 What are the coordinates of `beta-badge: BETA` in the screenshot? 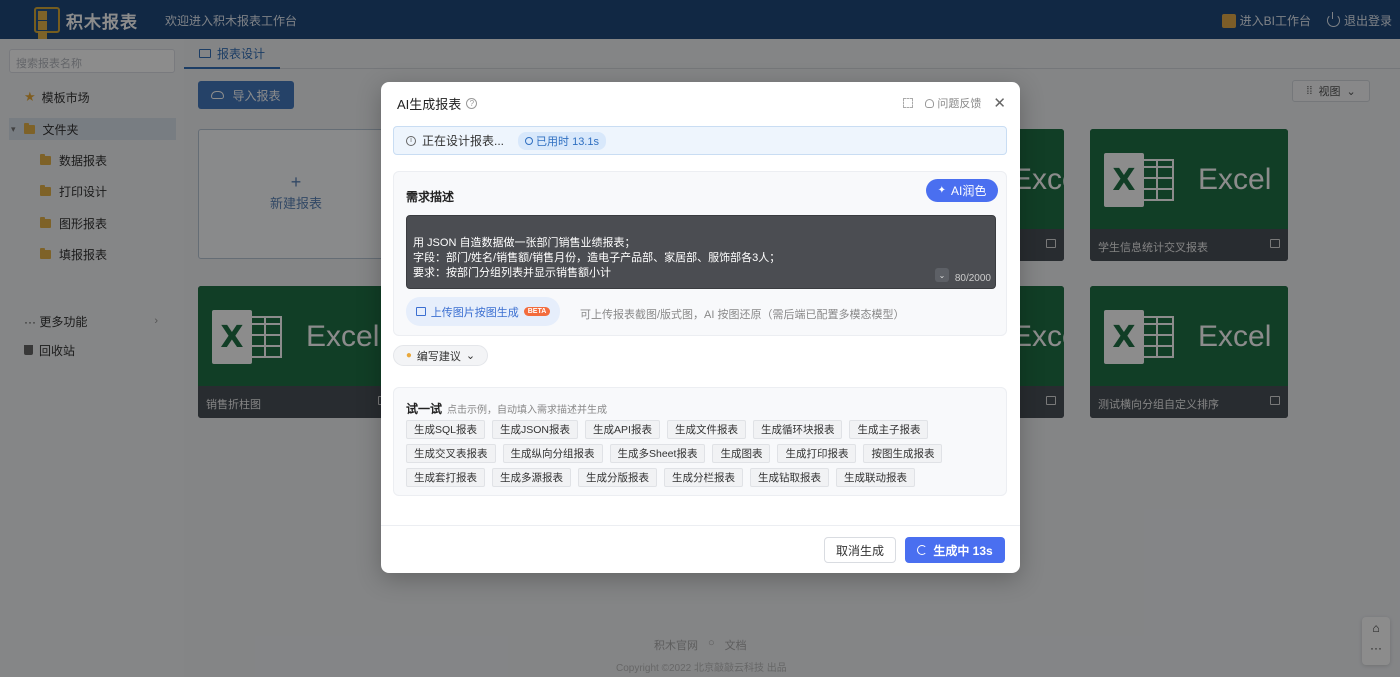 It's located at (537, 311).